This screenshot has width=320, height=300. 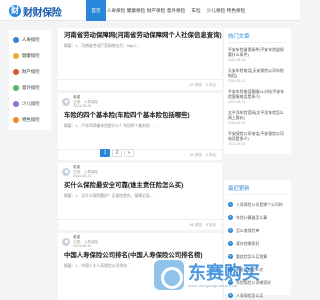 I want to click on hot-article-item: 平安保险公司电话(平安保险公司电话是多少) 2024-05-31, so click(x=257, y=140).